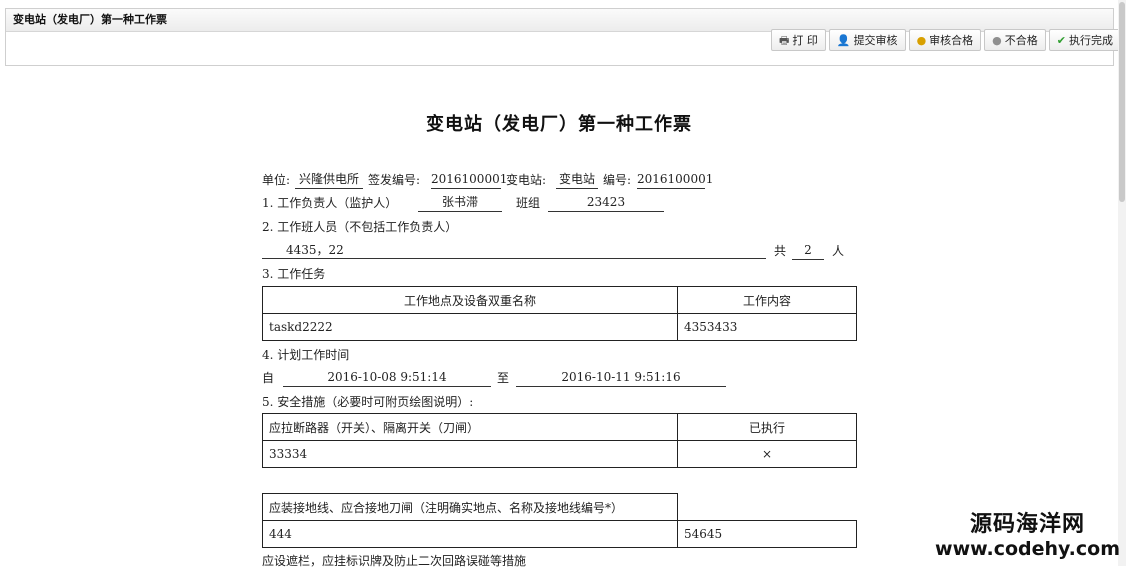  What do you see at coordinates (394, 180) in the screenshot?
I see `issue-no-label: 签发编号:` at bounding box center [394, 180].